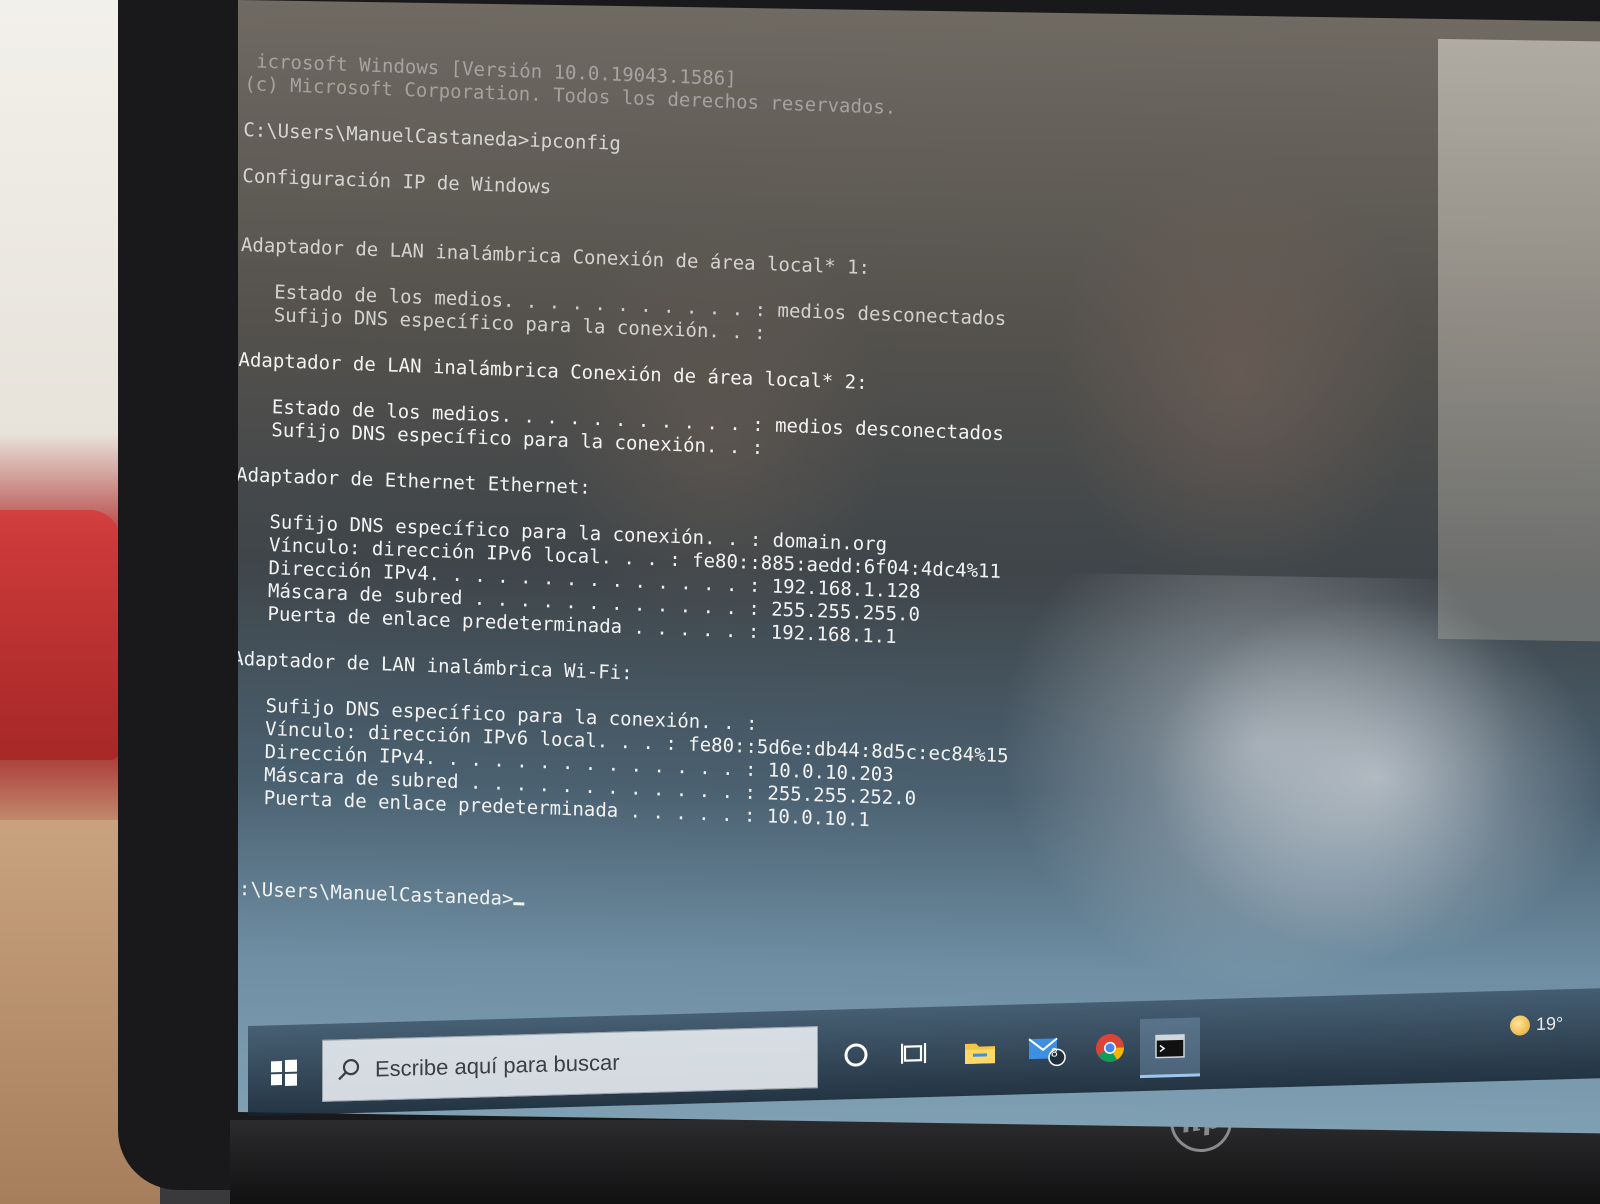  I want to click on task-view-icon, so click(914, 1053).